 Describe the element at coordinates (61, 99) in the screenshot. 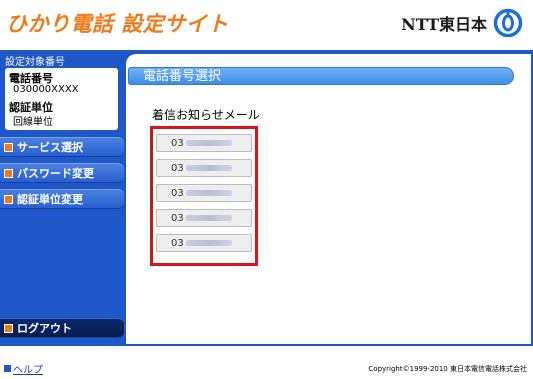

I see `target-info-box: 電話番号 030000XXXX 認証単位 回線単位` at that location.